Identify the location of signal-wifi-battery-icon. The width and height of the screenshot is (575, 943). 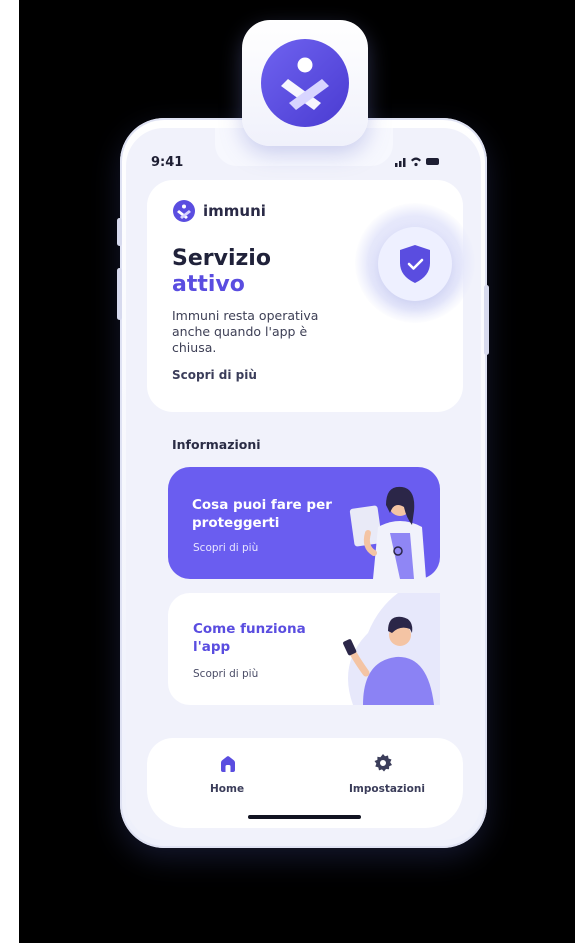
(417, 162).